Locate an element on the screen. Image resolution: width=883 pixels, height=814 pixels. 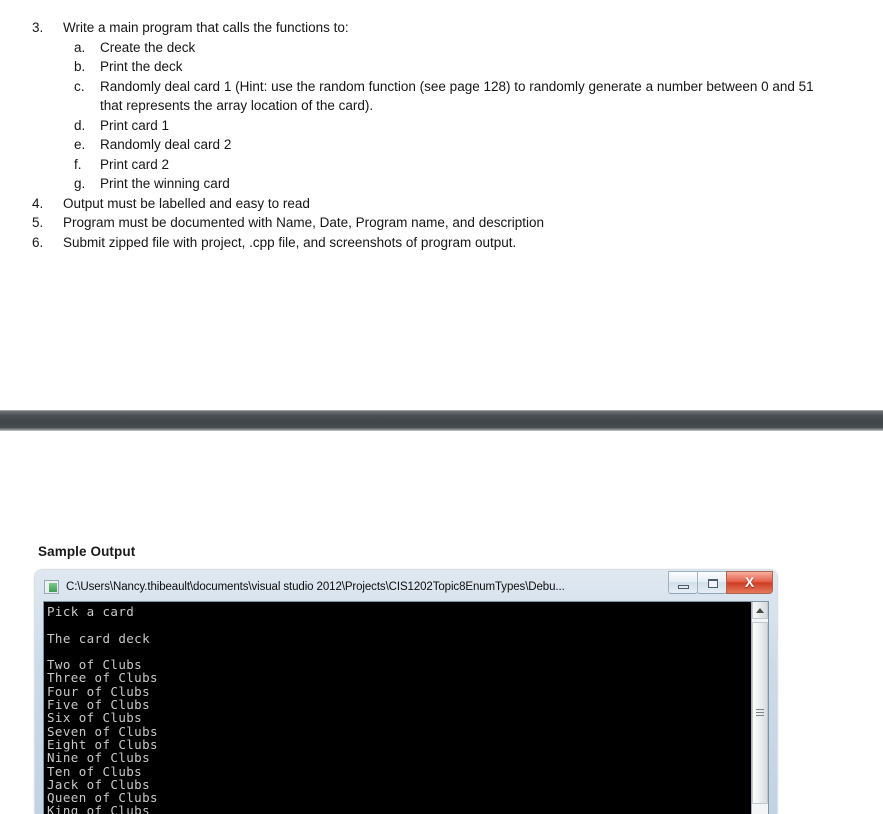
list-item: b. Print the deck is located at coordinates (441, 67).